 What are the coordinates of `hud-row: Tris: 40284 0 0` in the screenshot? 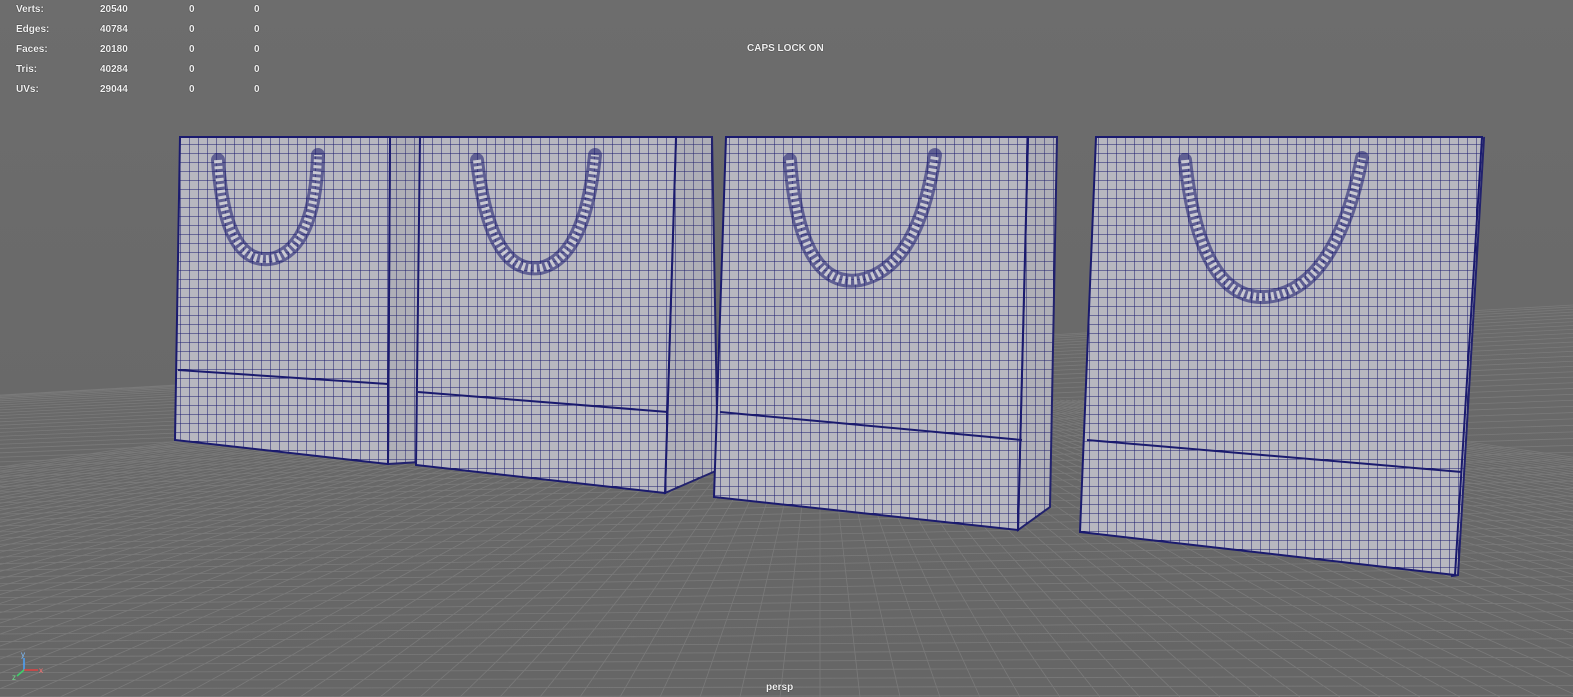 It's located at (151, 72).